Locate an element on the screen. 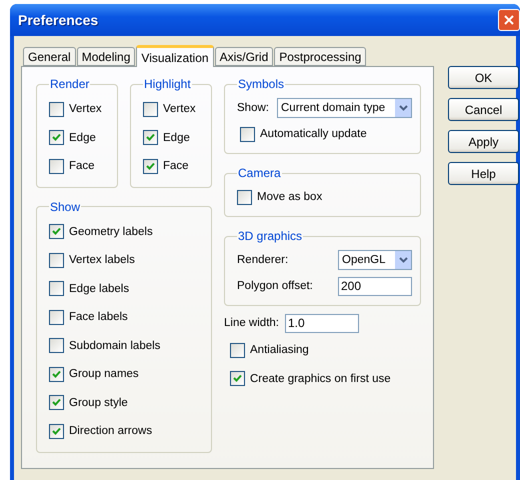  tab: Axis/Grid is located at coordinates (244, 56).